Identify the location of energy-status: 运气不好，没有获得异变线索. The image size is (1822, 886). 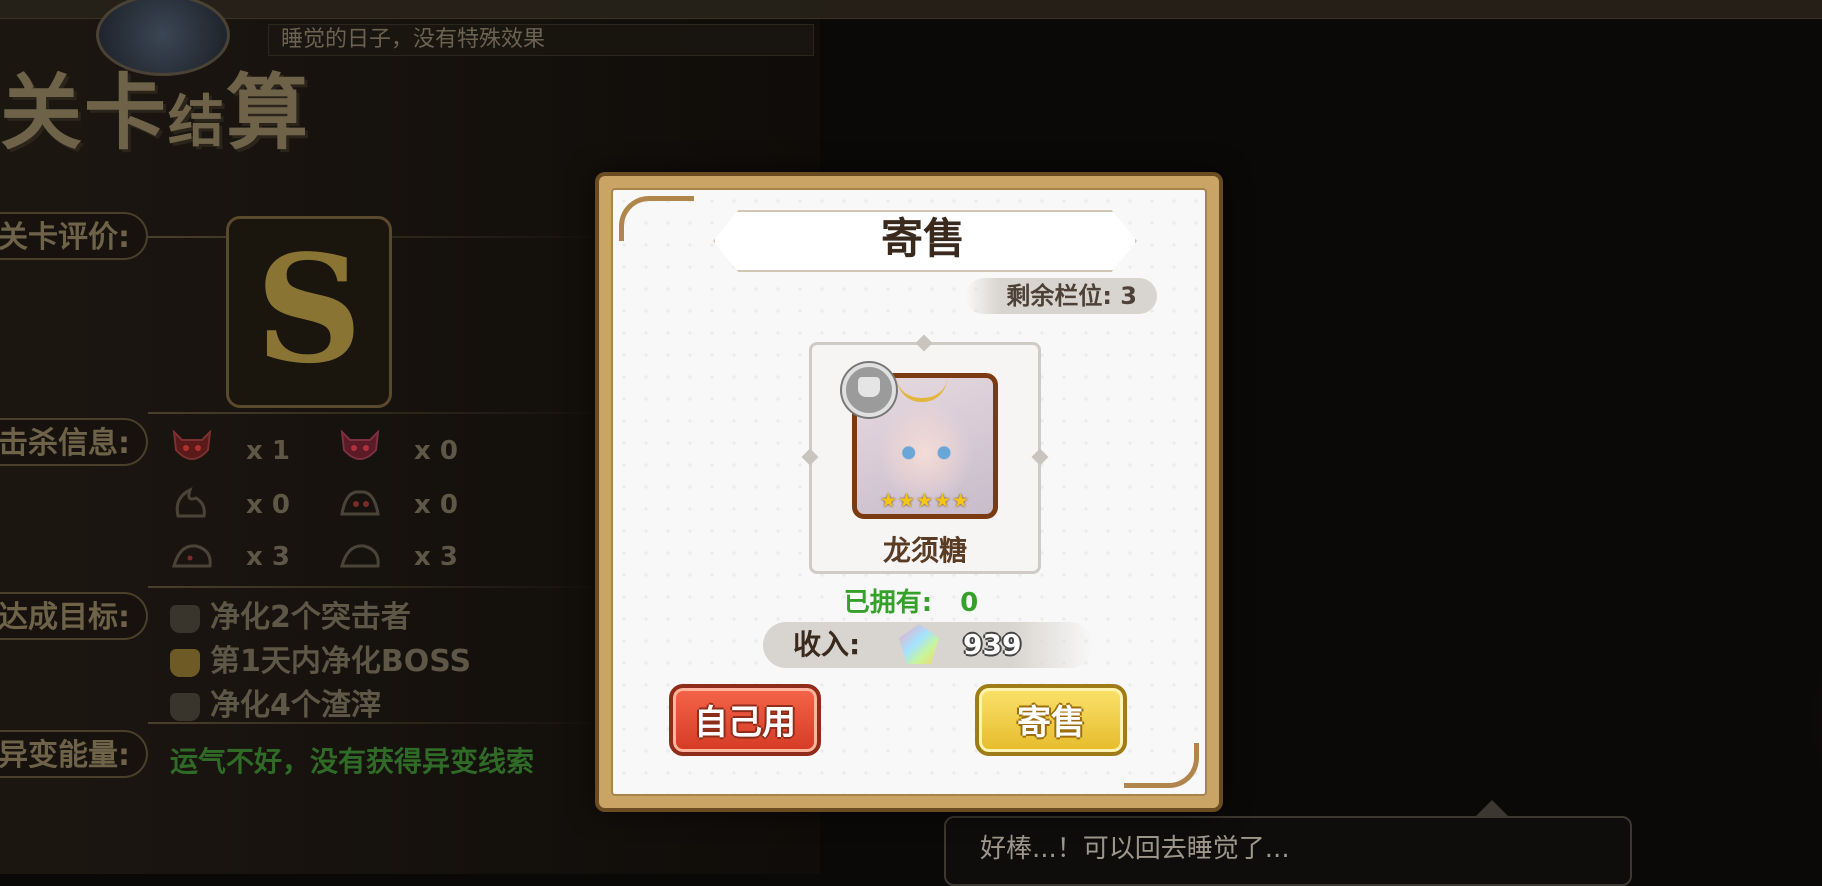
(352, 761).